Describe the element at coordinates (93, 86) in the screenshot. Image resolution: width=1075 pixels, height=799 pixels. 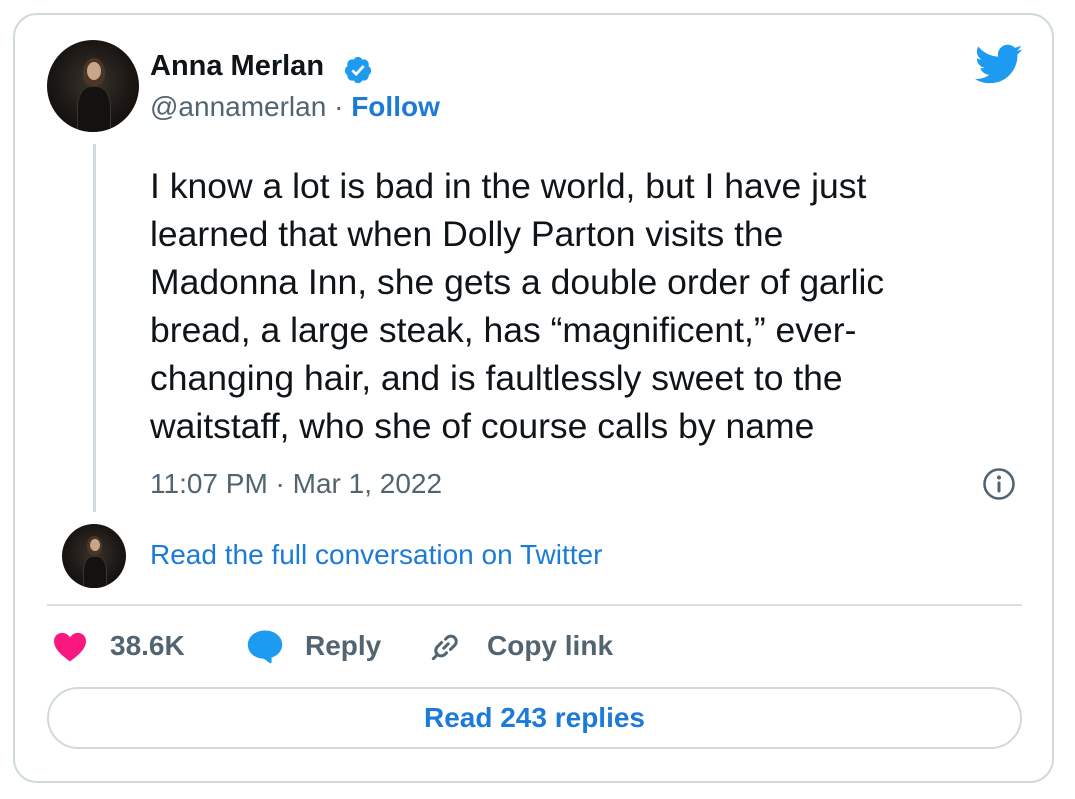
I see `author-avatar` at that location.